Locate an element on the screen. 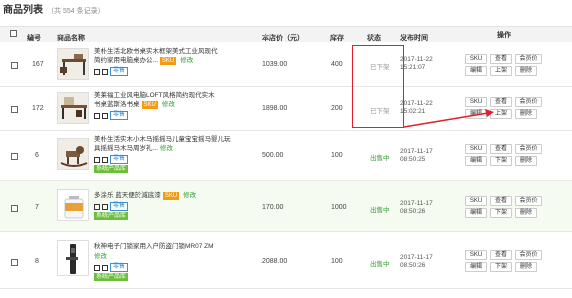 The height and width of the screenshot is (298, 572). annotation-arrow is located at coordinates (448, 118).